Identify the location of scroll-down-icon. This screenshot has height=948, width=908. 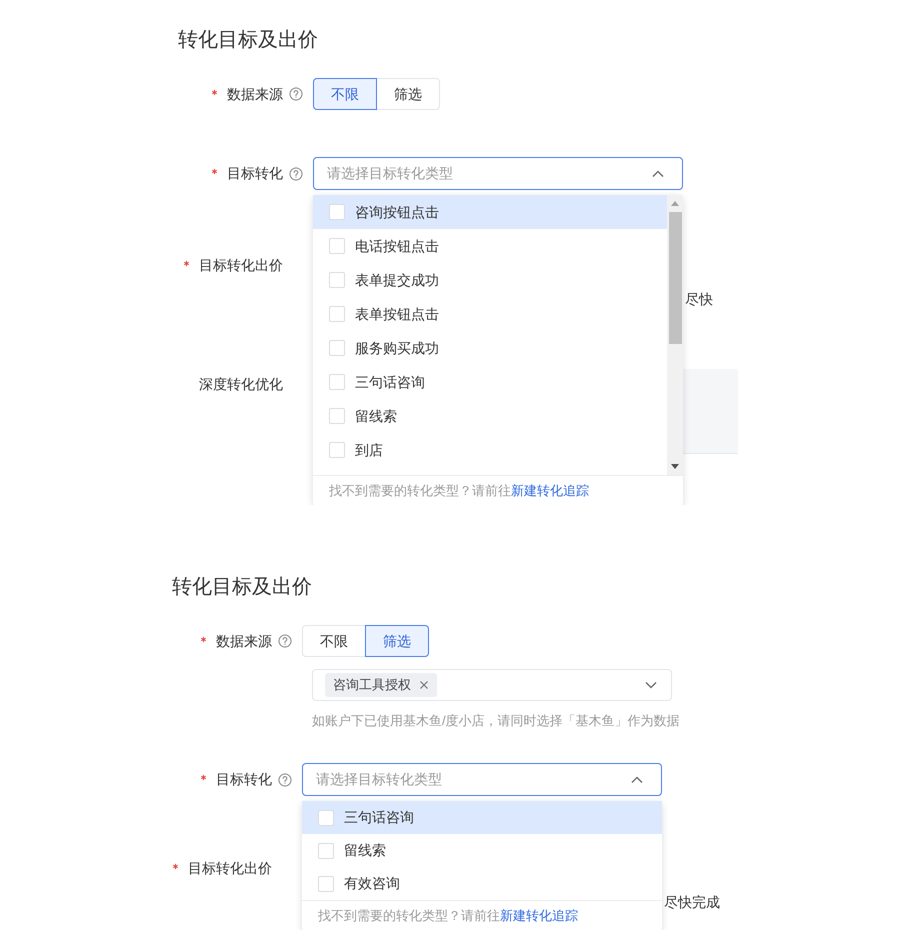
(675, 466).